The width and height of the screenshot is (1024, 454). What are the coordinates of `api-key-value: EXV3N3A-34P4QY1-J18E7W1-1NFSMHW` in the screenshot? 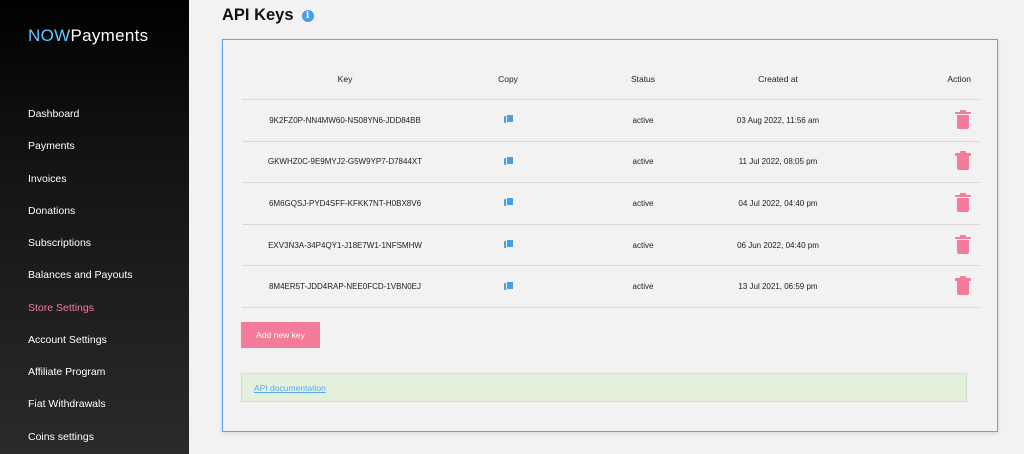 It's located at (345, 245).